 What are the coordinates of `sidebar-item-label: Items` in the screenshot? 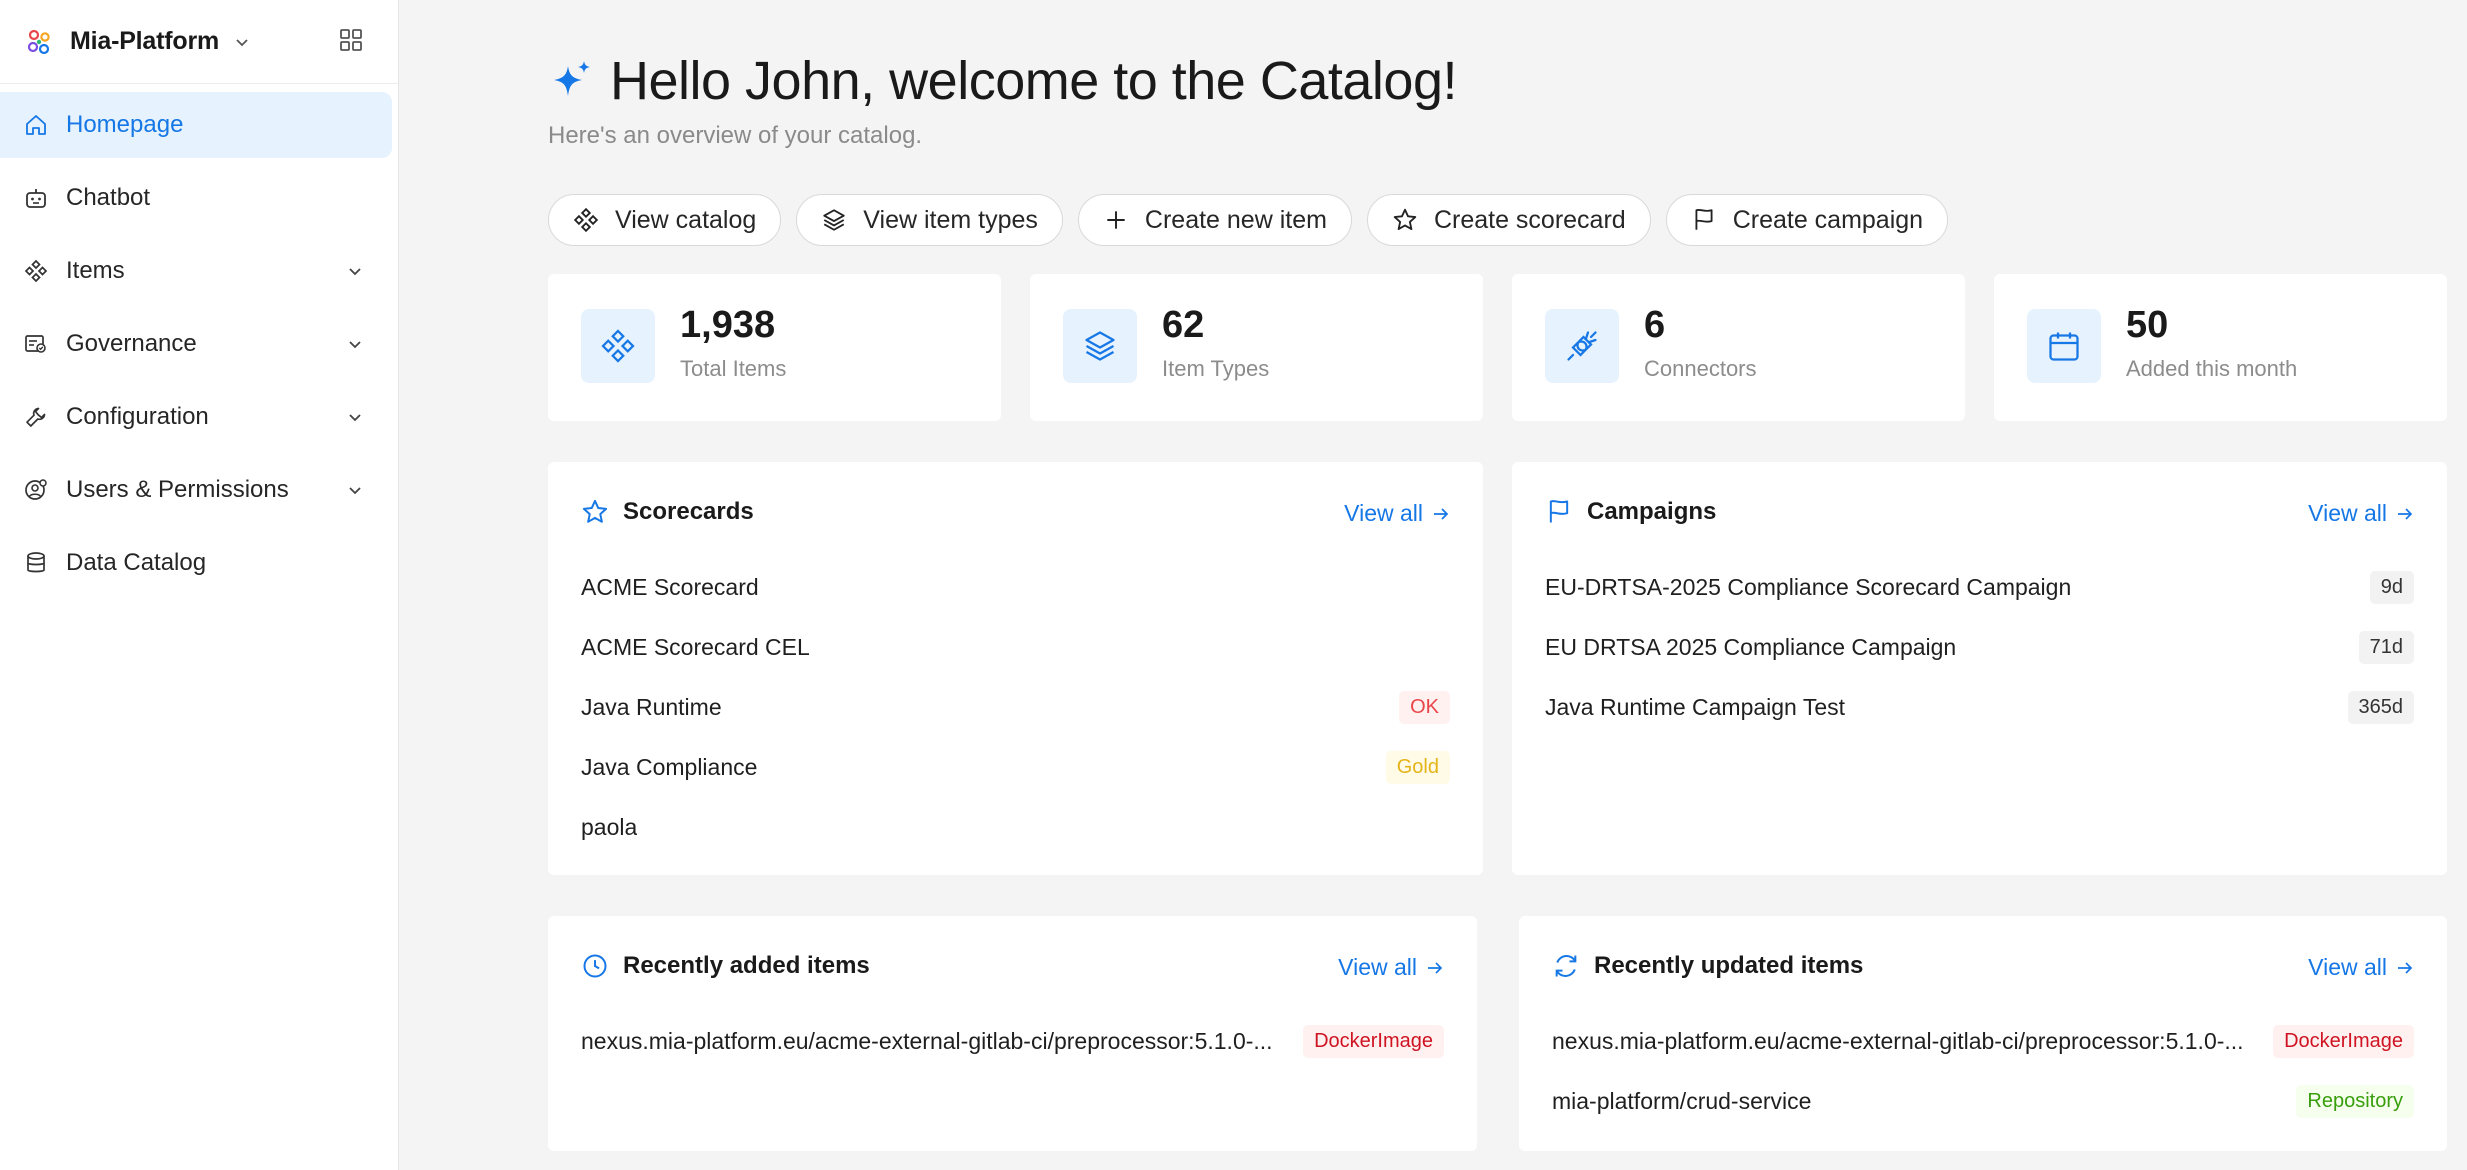 It's located at (95, 270).